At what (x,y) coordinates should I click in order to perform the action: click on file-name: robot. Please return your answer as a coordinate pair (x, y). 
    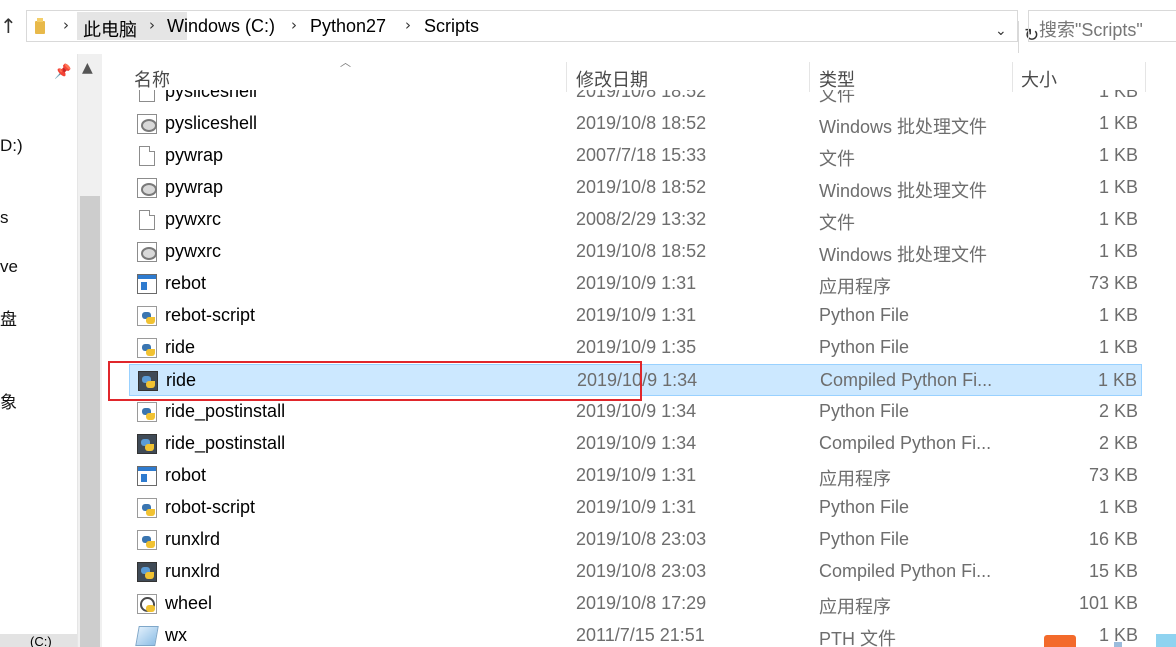
    Looking at the image, I should click on (186, 475).